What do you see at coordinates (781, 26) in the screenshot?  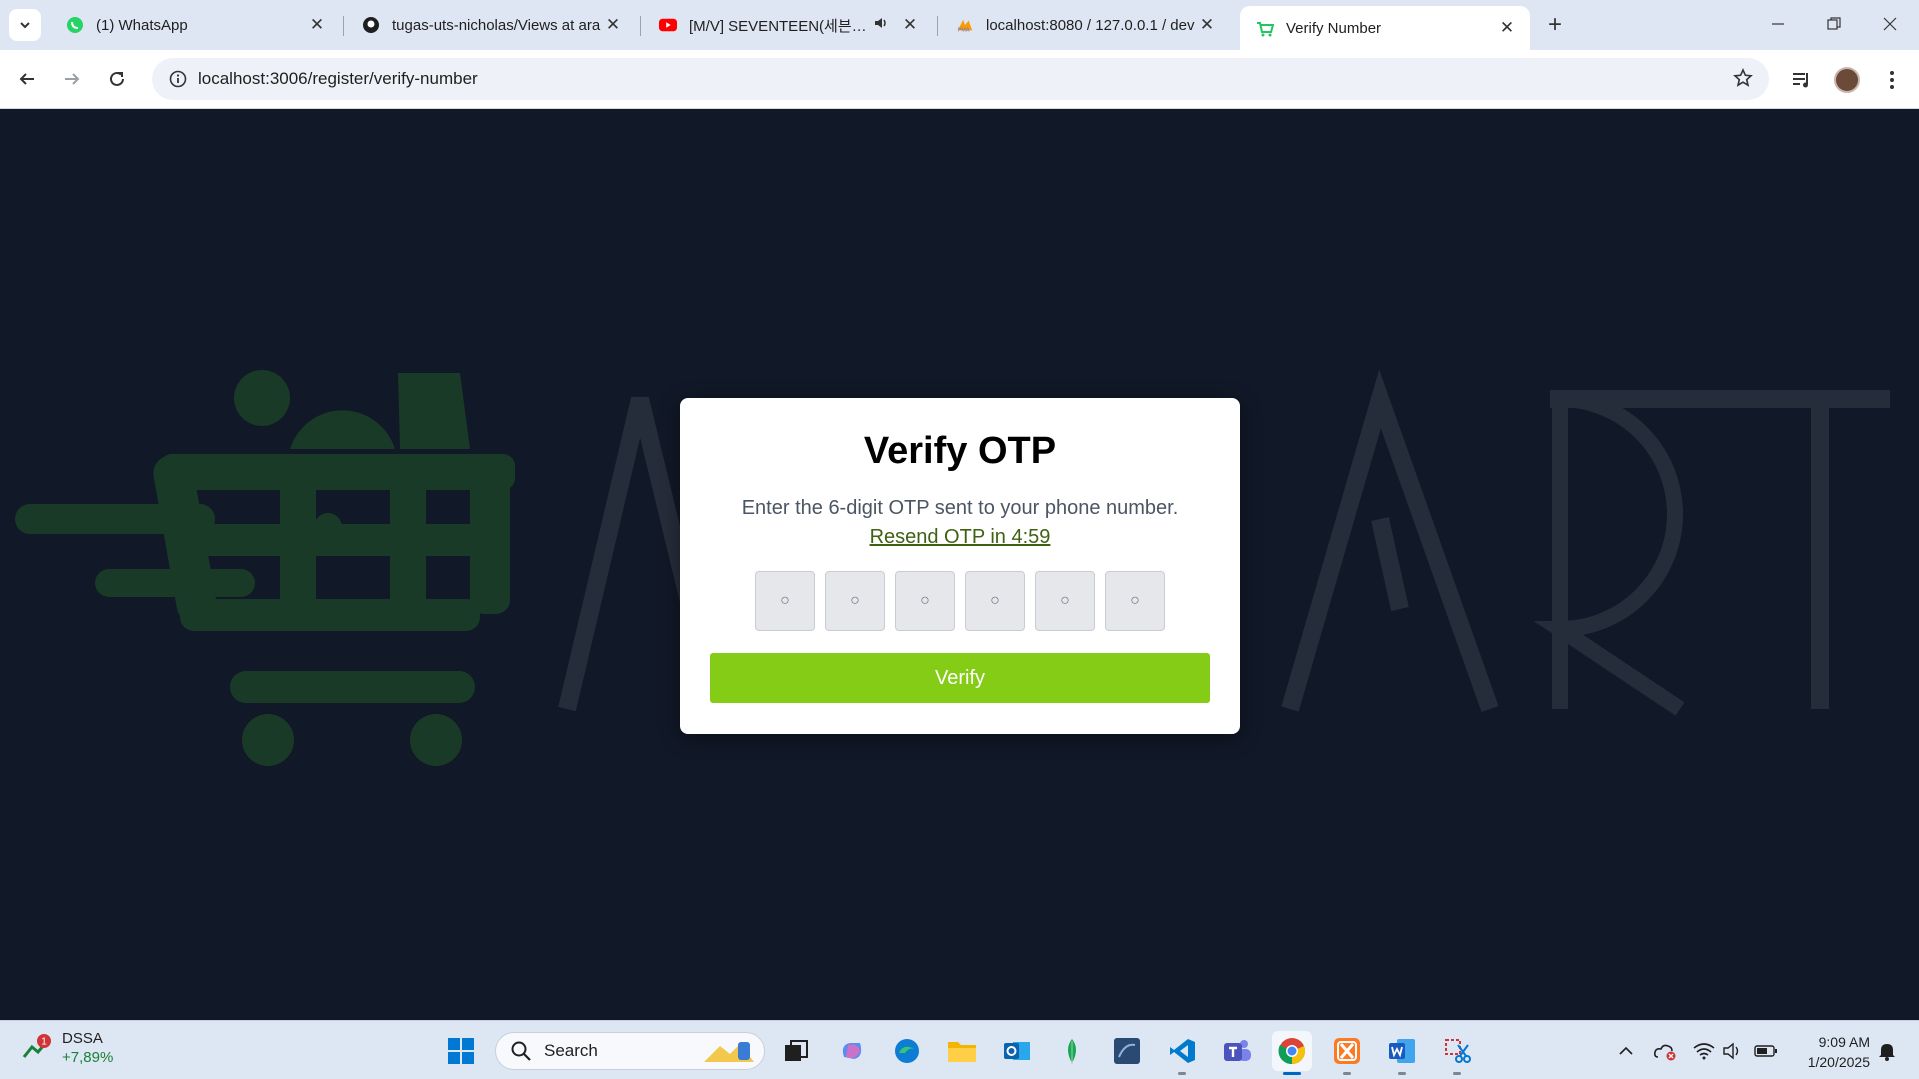 I see `tab-title: [M/V] SEVENTEEN(세븐틴) -` at bounding box center [781, 26].